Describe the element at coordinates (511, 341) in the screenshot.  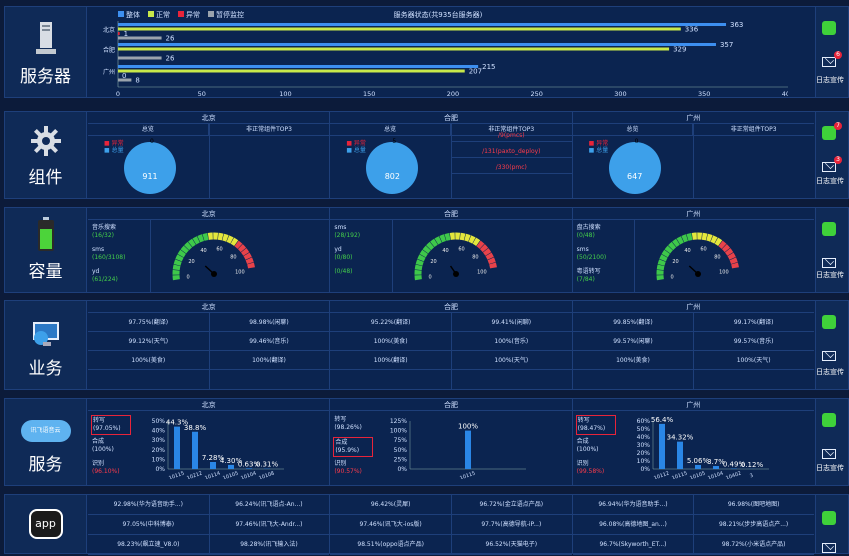
I see `business-metric: 100%(音乐)` at that location.